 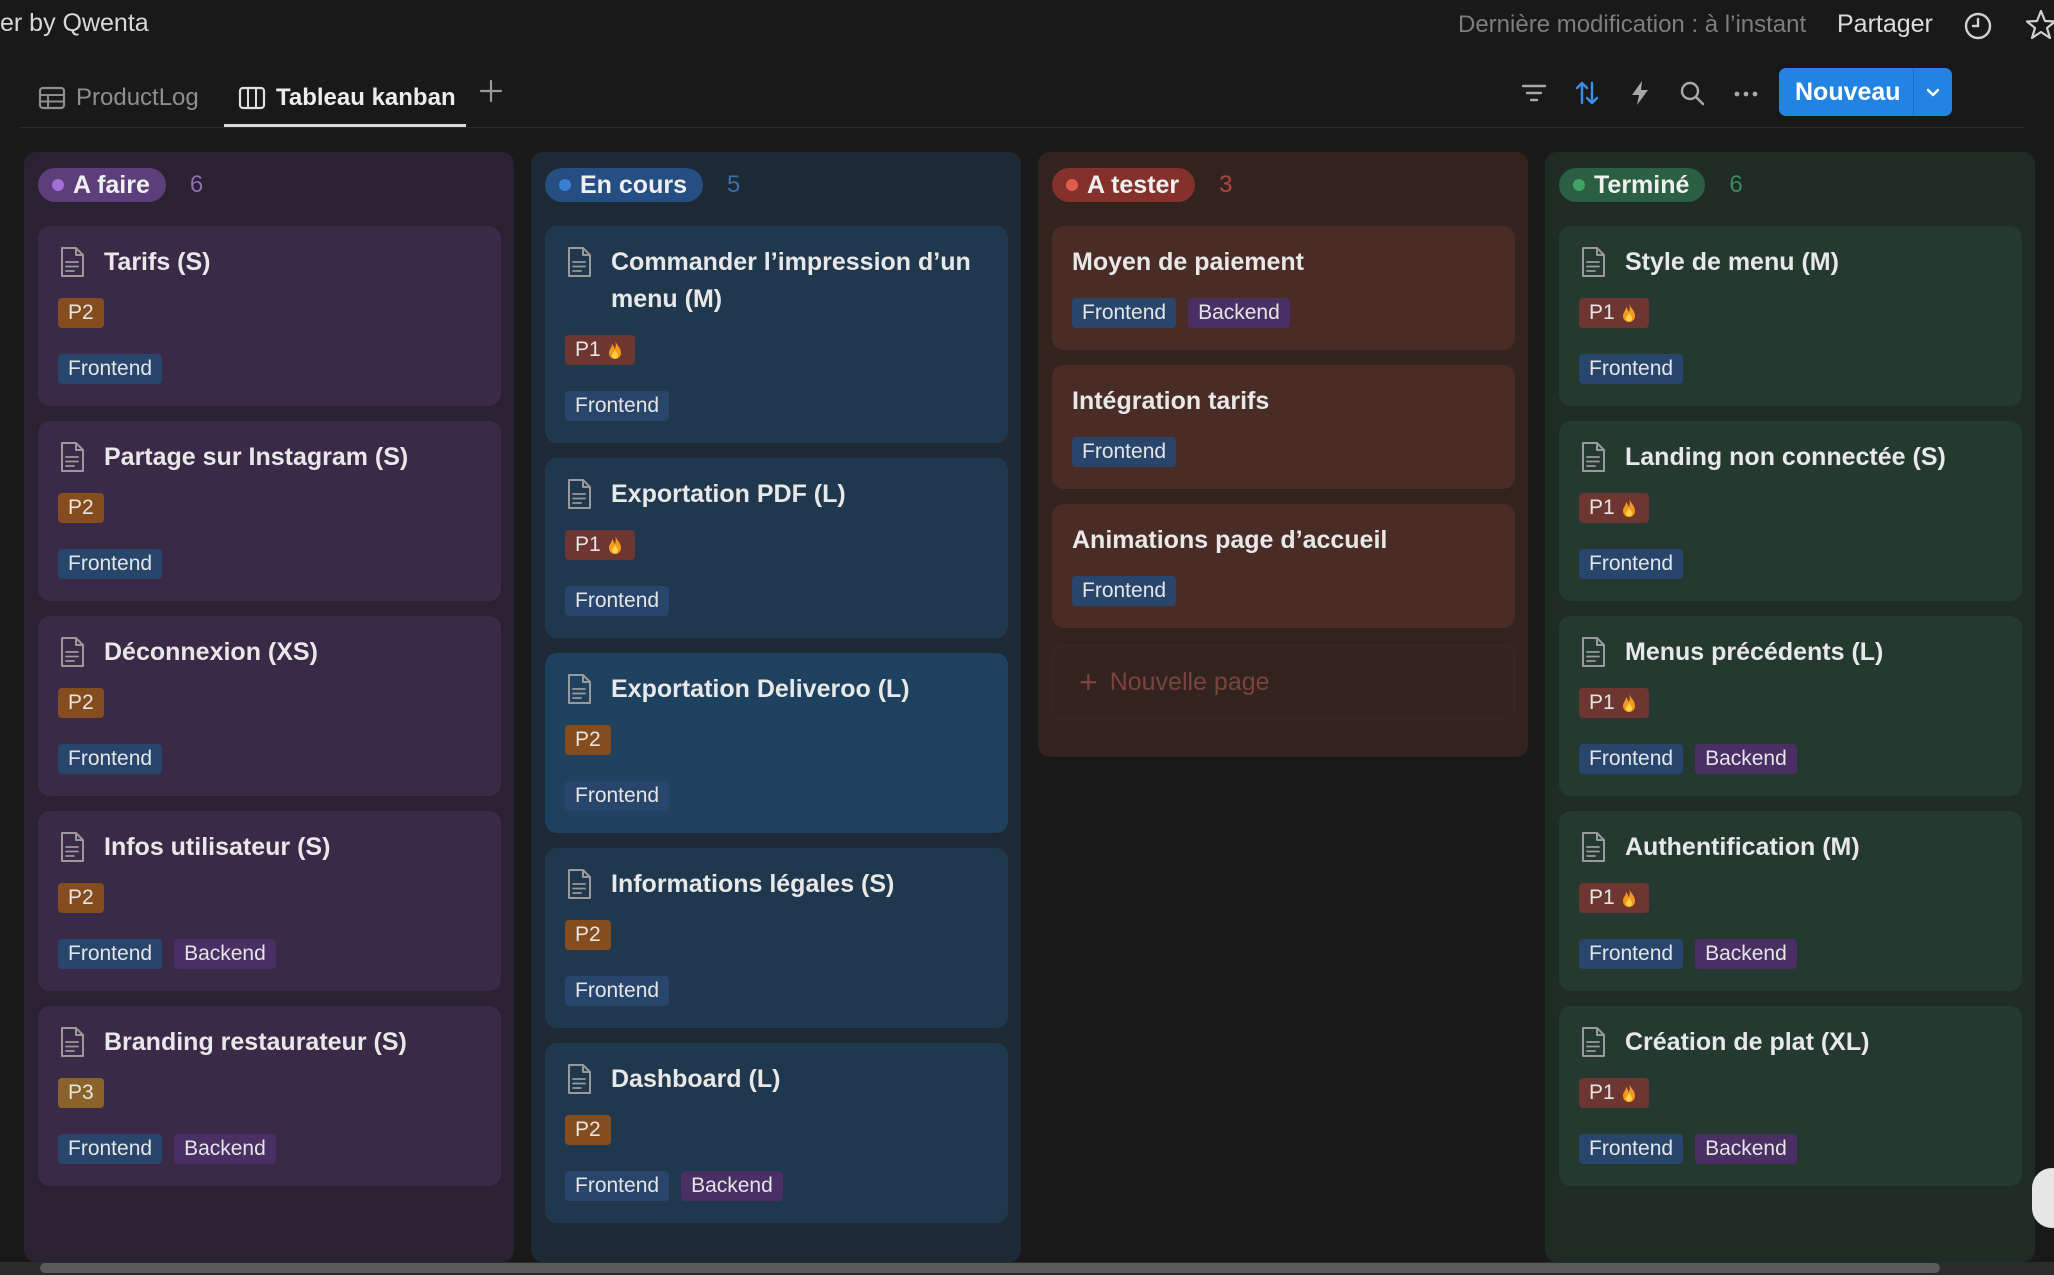 What do you see at coordinates (1188, 262) in the screenshot?
I see `card-title: Moyen de paiement` at bounding box center [1188, 262].